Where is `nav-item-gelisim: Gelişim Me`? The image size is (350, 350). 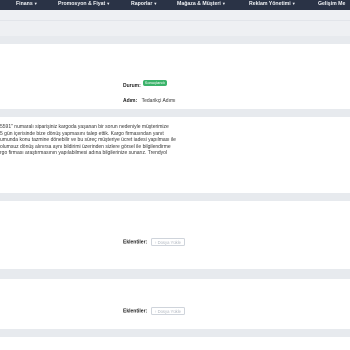 nav-item-gelisim: Gelişim Me is located at coordinates (331, 4).